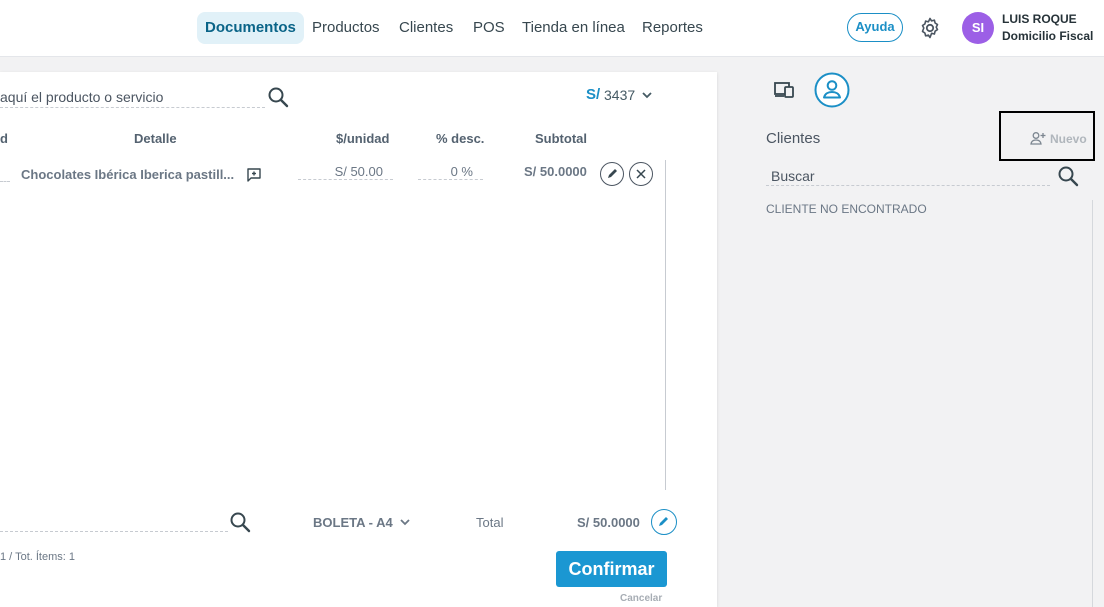 The width and height of the screenshot is (1104, 607). I want to click on total-label: Total, so click(490, 522).